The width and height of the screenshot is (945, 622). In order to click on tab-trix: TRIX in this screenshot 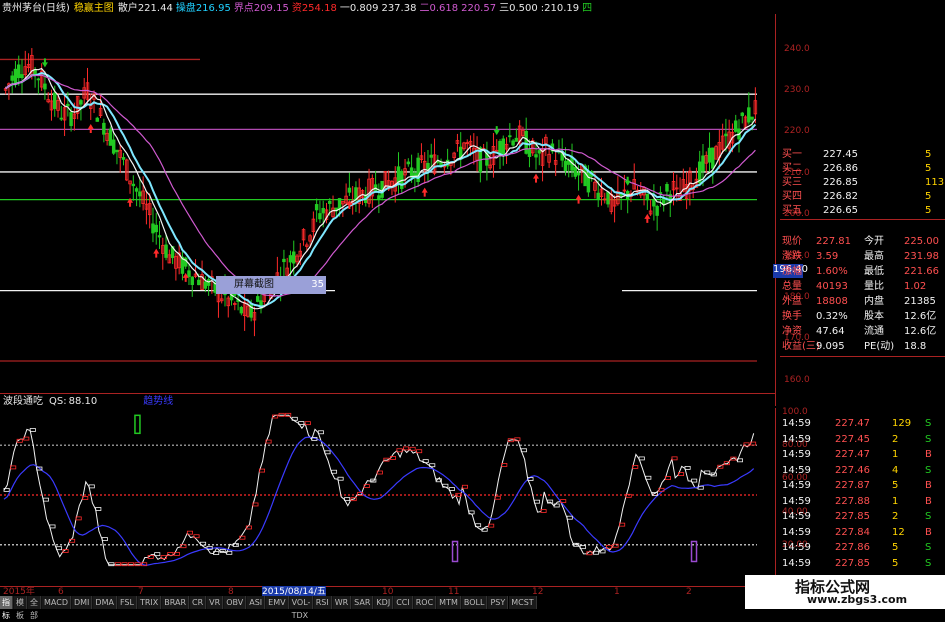, I will do `click(149, 602)`.